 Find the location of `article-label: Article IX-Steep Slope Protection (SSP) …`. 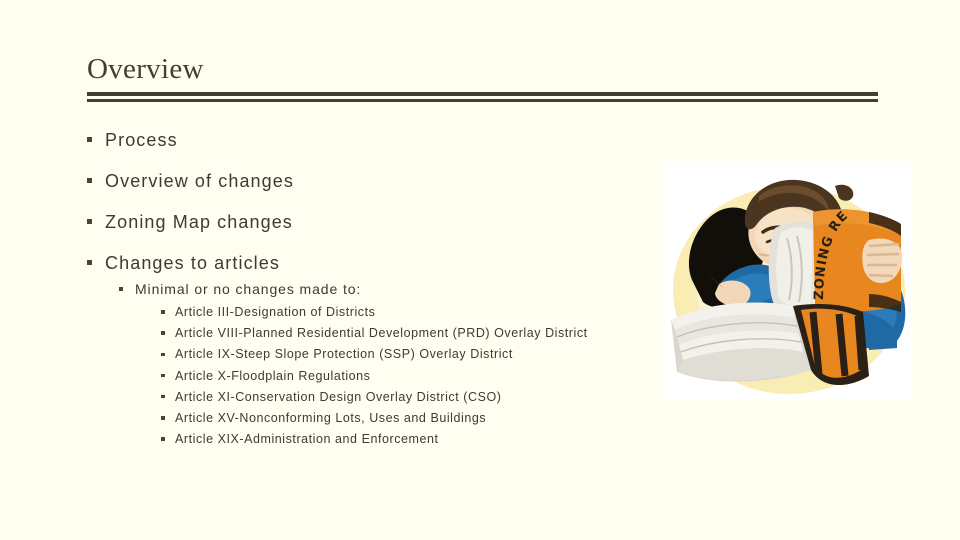

article-label: Article IX-Steep Slope Protection (SSP) … is located at coordinates (344, 354).